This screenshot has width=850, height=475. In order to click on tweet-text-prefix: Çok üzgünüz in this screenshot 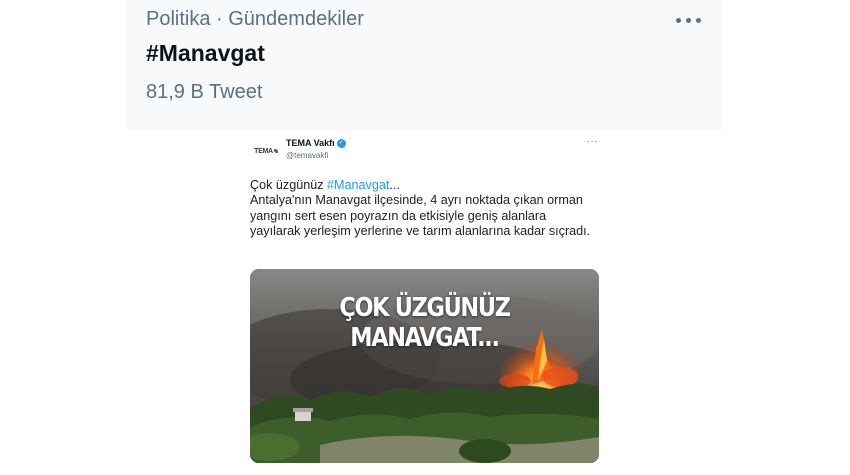, I will do `click(289, 185)`.